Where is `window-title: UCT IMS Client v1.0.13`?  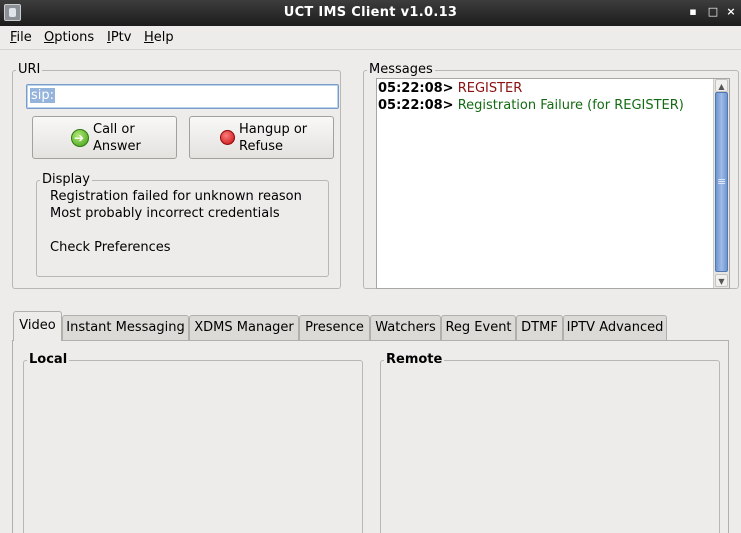 window-title: UCT IMS Client v1.0.13 is located at coordinates (370, 12).